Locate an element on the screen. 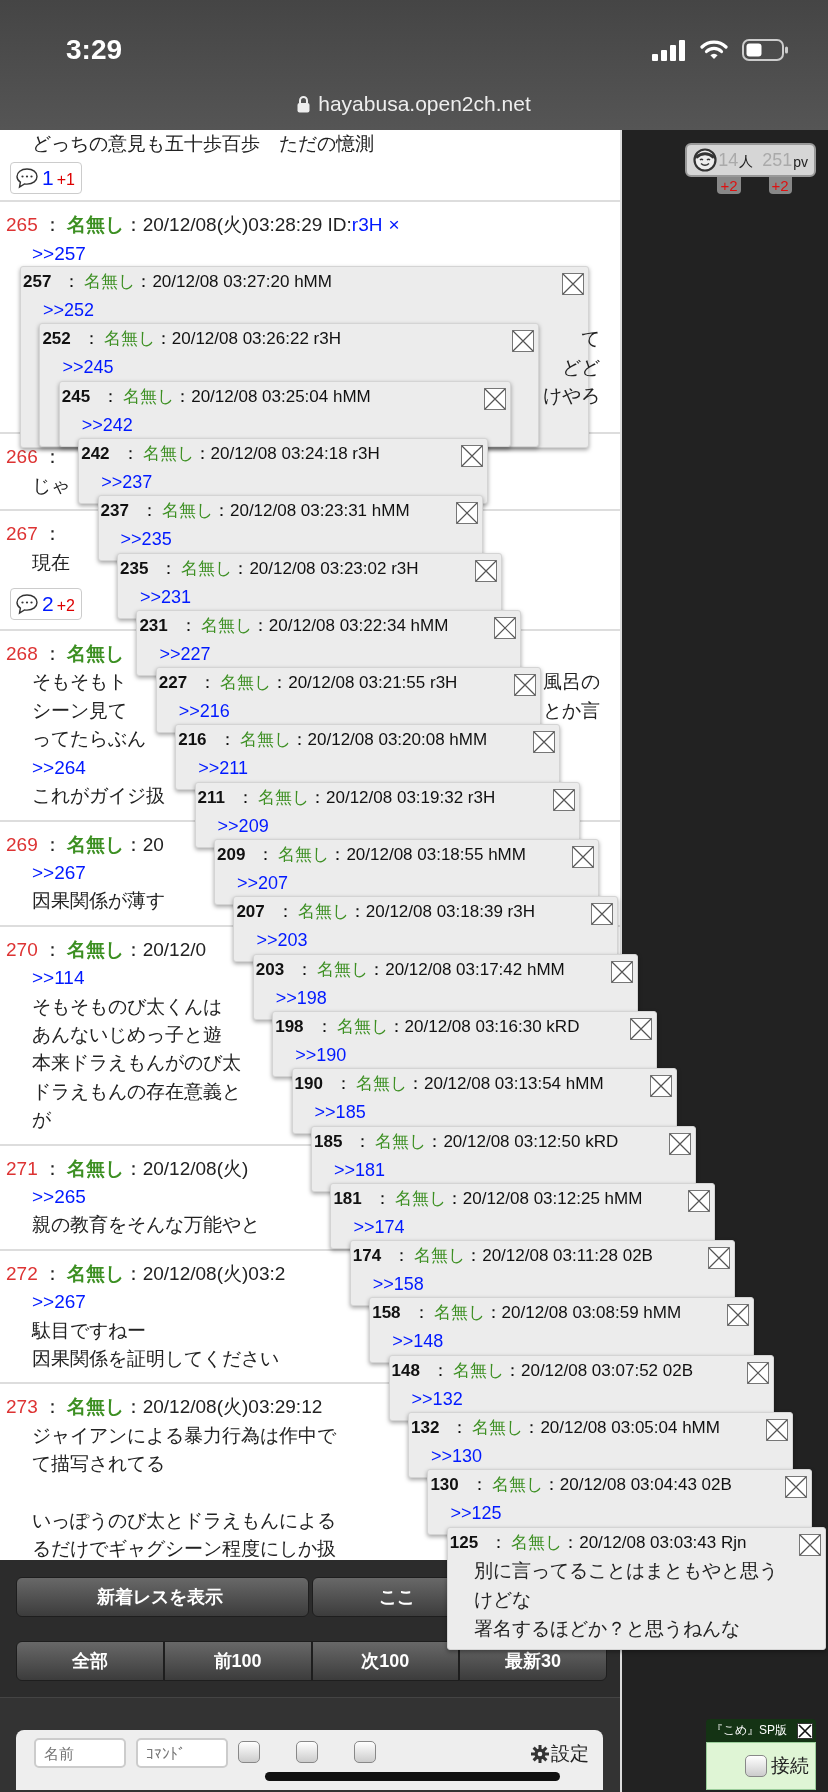 This screenshot has width=828, height=1792. post-text: どど is located at coordinates (581, 367).